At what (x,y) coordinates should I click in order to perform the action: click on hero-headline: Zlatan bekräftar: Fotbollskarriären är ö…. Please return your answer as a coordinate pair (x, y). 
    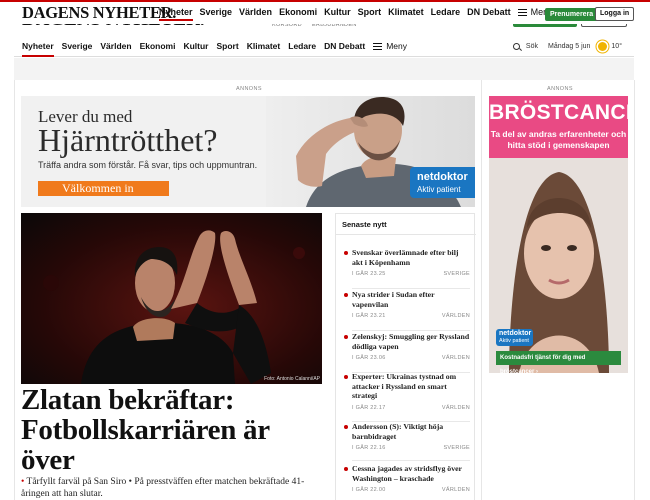
    Looking at the image, I should click on (171, 430).